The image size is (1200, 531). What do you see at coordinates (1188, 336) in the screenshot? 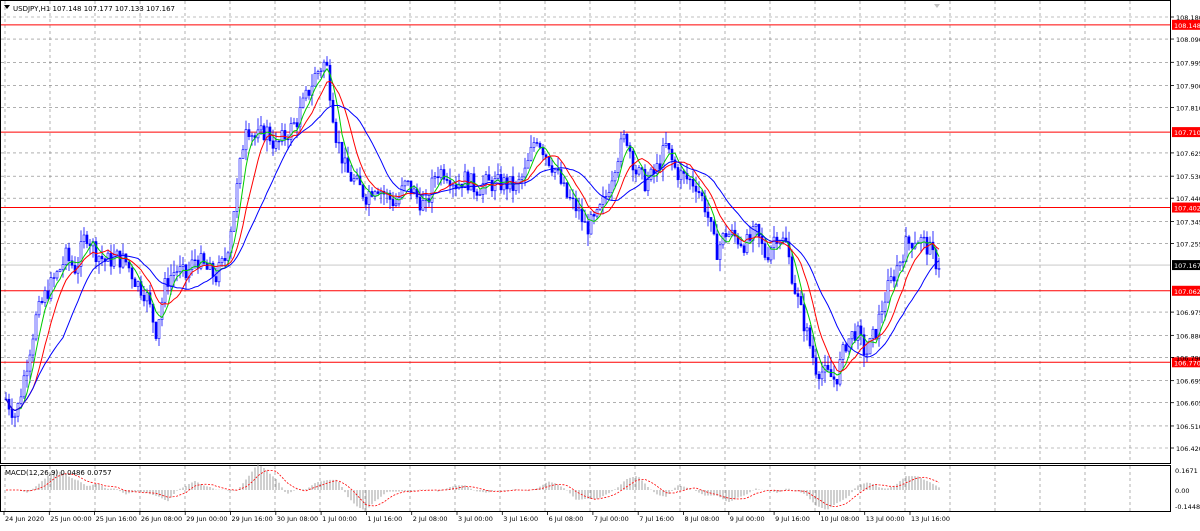
I see `price-tick-label: 106.880` at bounding box center [1188, 336].